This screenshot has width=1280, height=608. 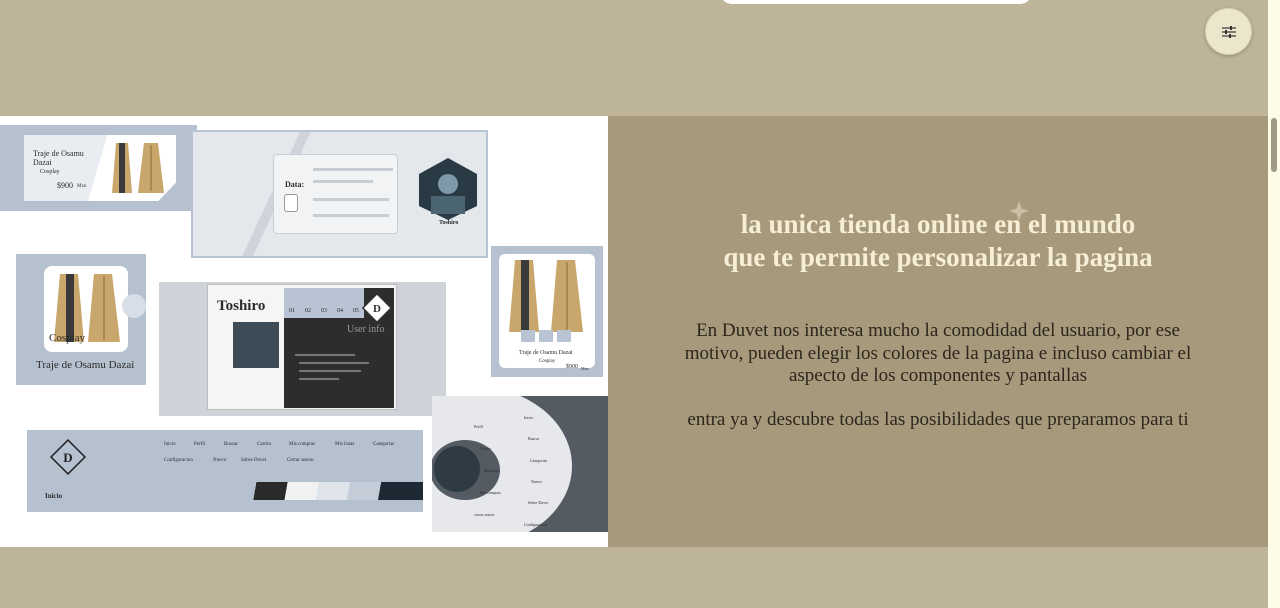 What do you see at coordinates (938, 257) in the screenshot?
I see `headline-line-2: que te permite personalizar la pagina` at bounding box center [938, 257].